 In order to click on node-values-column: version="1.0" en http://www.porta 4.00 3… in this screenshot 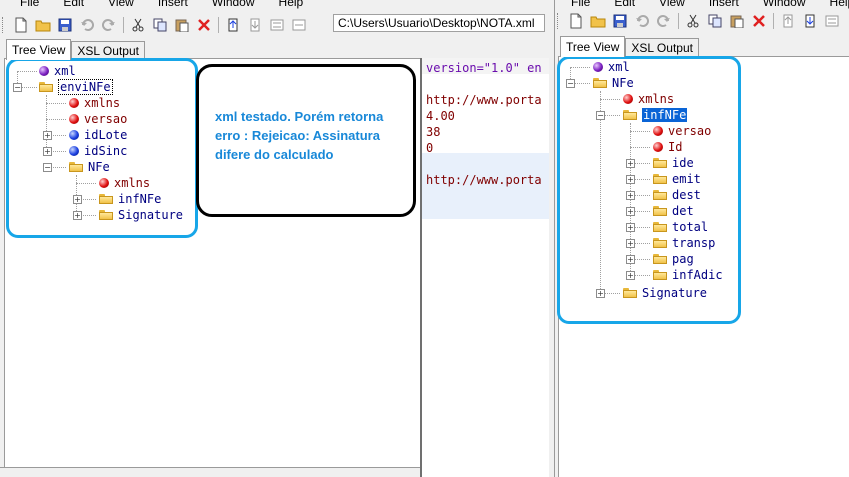, I will do `click(484, 267)`.